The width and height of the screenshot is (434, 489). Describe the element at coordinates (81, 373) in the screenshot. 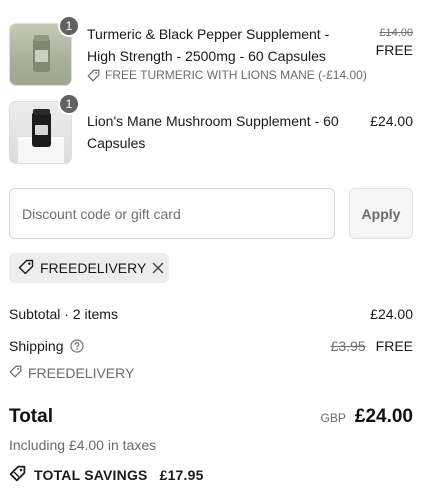

I see `shipping-code-label: FREEDELIVERY` at that location.